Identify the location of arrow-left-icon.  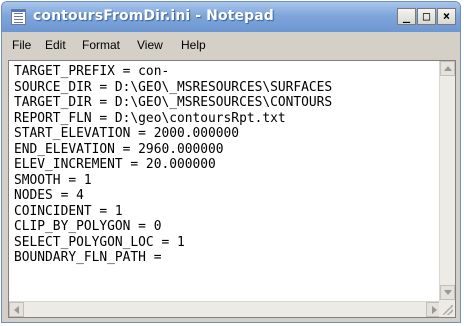
(16, 310).